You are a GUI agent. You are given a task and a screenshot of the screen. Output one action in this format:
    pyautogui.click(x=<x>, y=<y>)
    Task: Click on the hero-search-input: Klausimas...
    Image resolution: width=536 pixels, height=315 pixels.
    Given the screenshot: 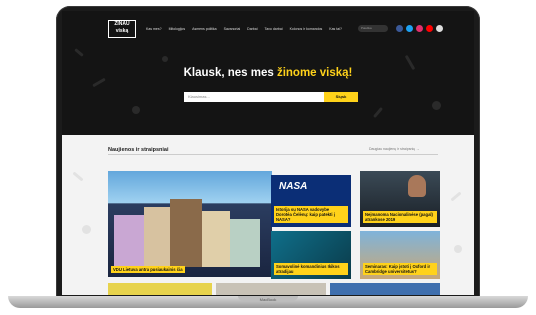 What is the action you would take?
    pyautogui.click(x=254, y=97)
    